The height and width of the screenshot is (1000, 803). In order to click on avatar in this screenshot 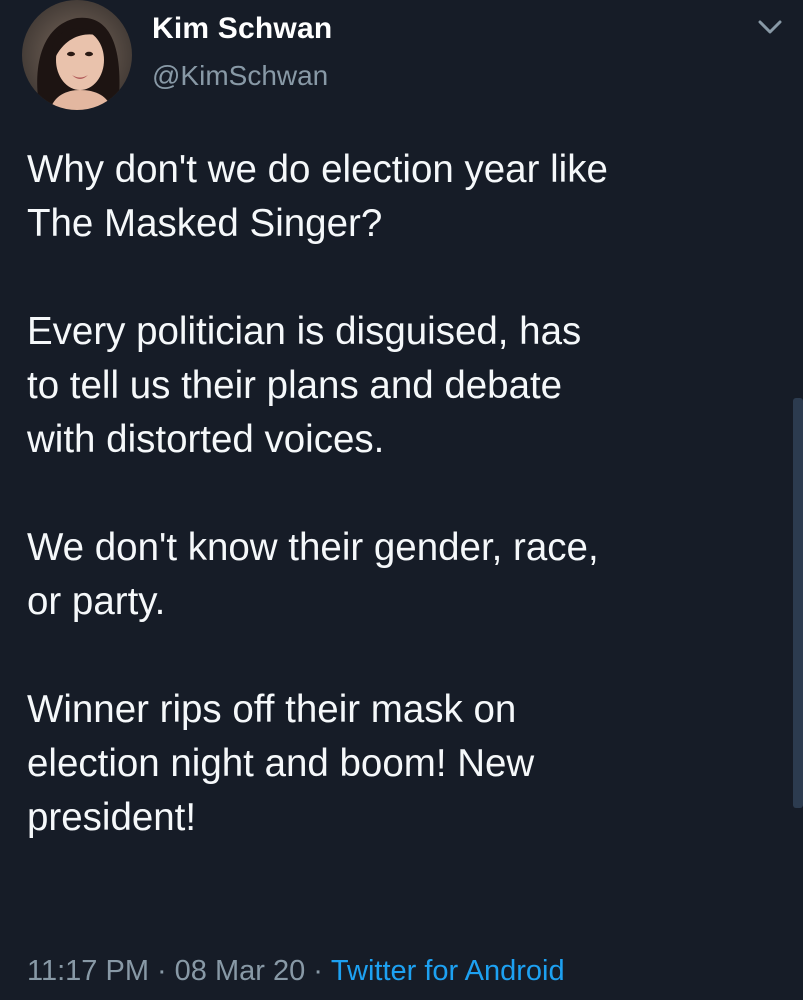, I will do `click(77, 55)`.